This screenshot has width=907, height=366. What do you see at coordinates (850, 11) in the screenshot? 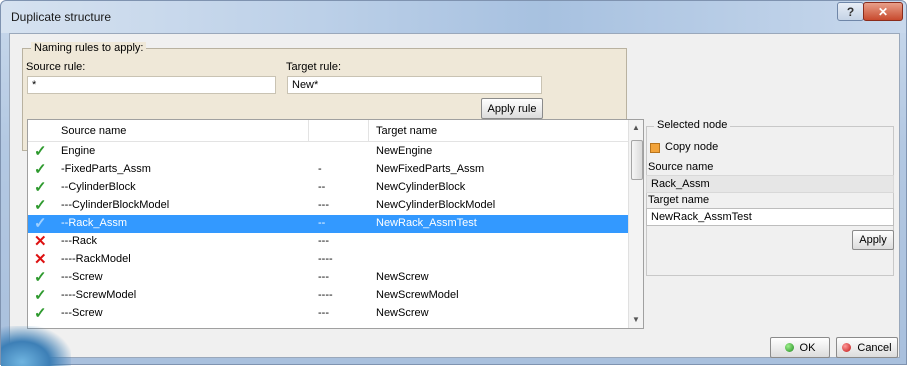
I see `help-button: ?` at bounding box center [850, 11].